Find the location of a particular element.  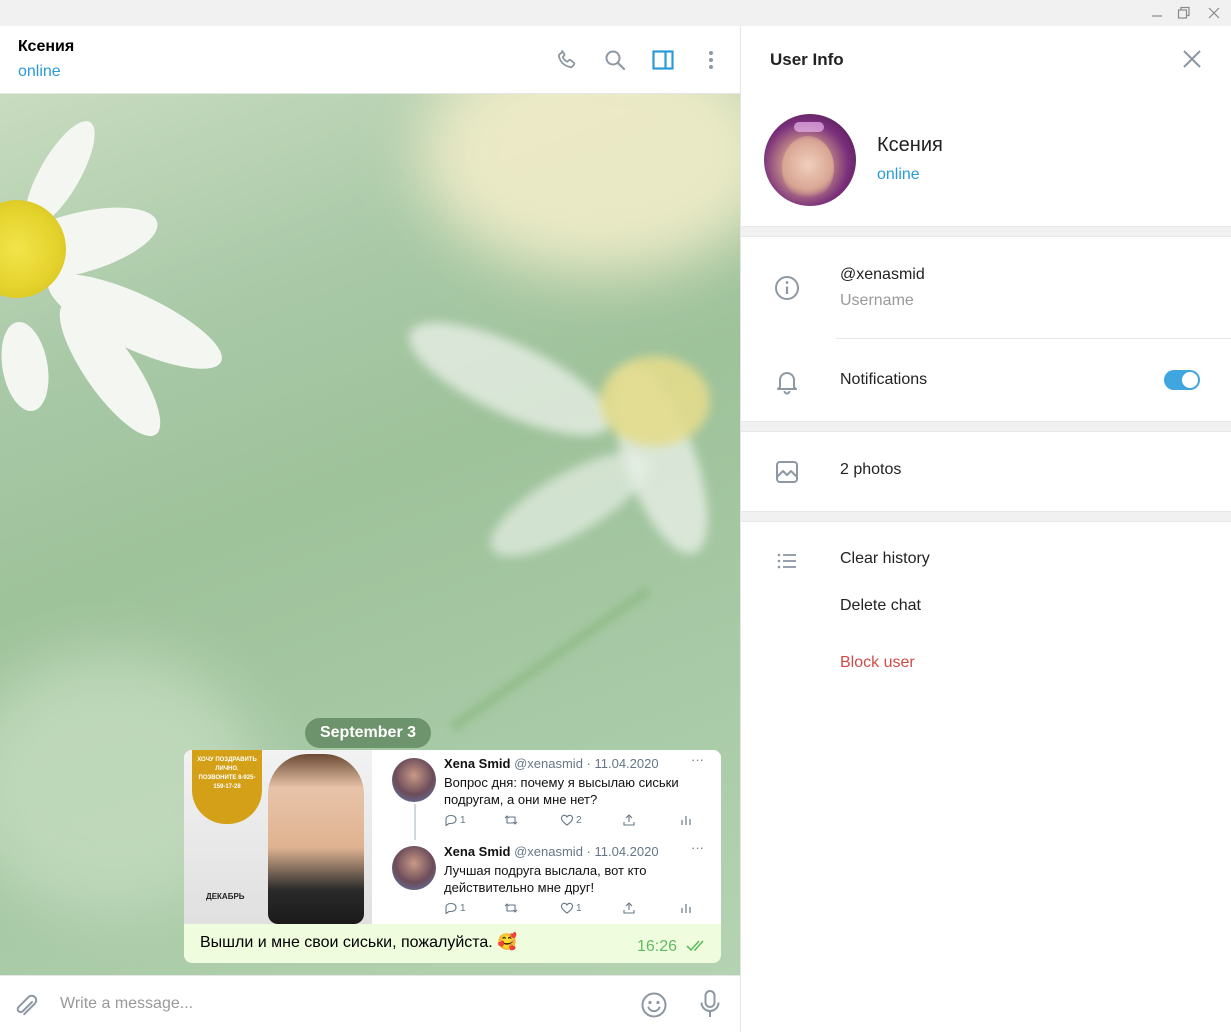

search-icon is located at coordinates (615, 60).